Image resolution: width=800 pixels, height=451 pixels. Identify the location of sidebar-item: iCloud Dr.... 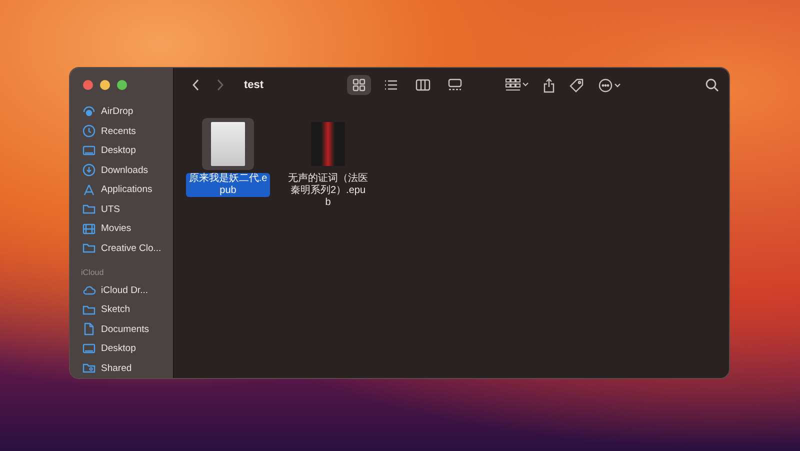
(121, 290).